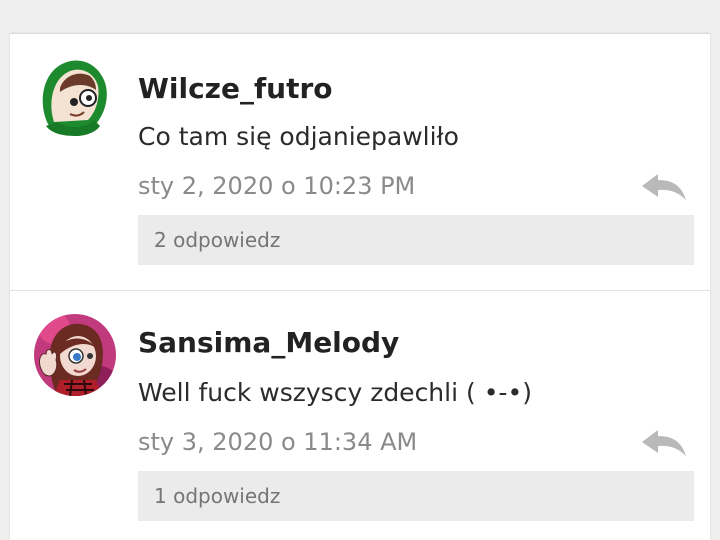  What do you see at coordinates (278, 442) in the screenshot?
I see `comment-timestamp: sty 3, 2020 o 11:34 AM` at bounding box center [278, 442].